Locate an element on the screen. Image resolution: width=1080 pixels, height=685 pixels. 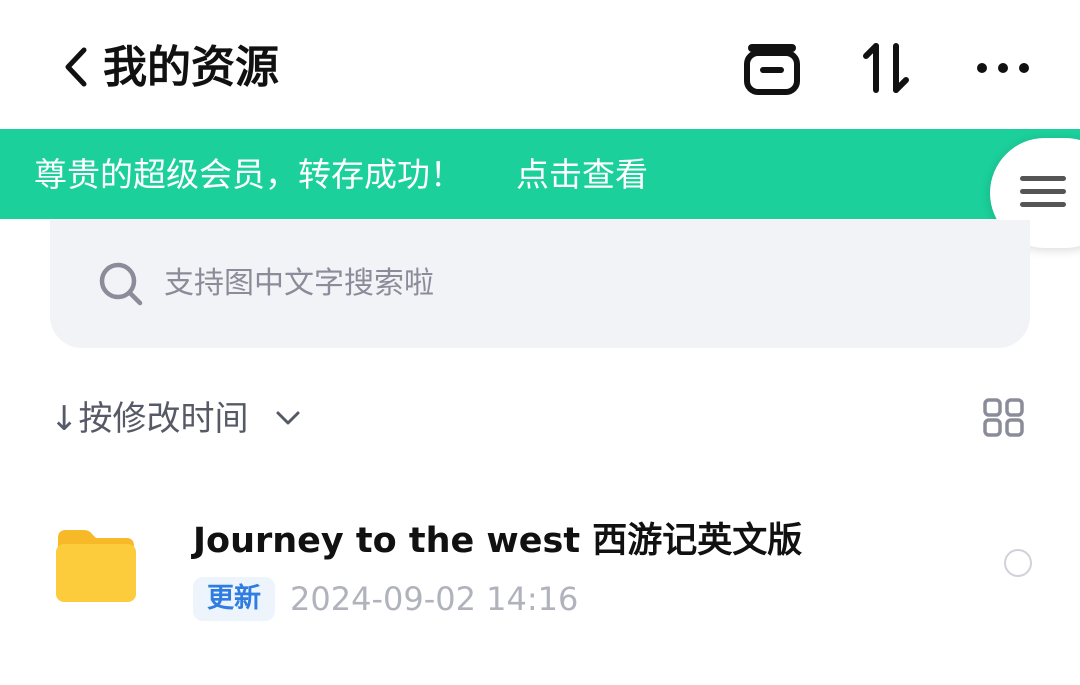
folder-outline-icon is located at coordinates (772, 69).